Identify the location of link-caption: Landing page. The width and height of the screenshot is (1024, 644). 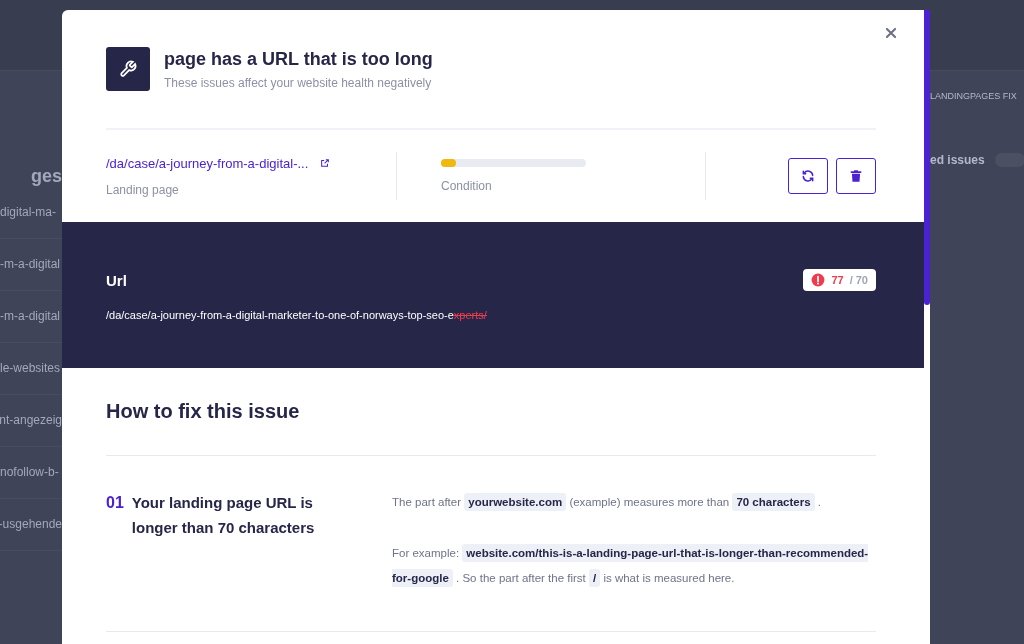
(143, 189).